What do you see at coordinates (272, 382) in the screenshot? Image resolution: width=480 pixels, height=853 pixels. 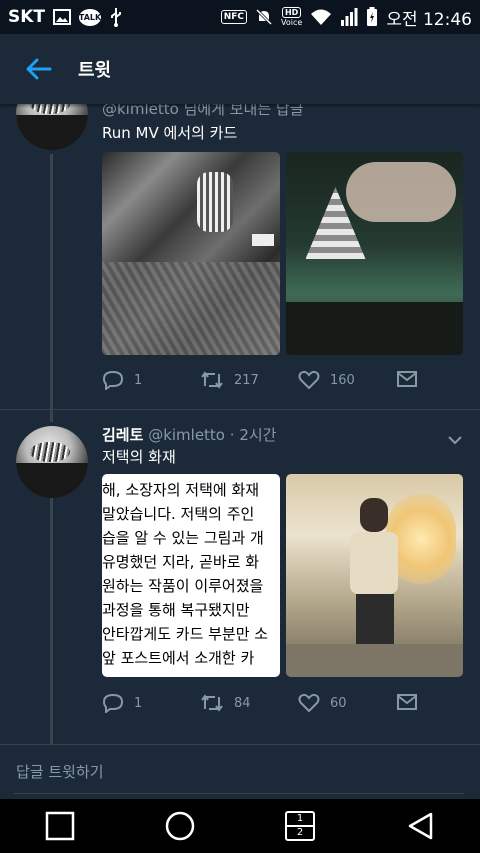 I see `tweet-actions: 1 217 160` at bounding box center [272, 382].